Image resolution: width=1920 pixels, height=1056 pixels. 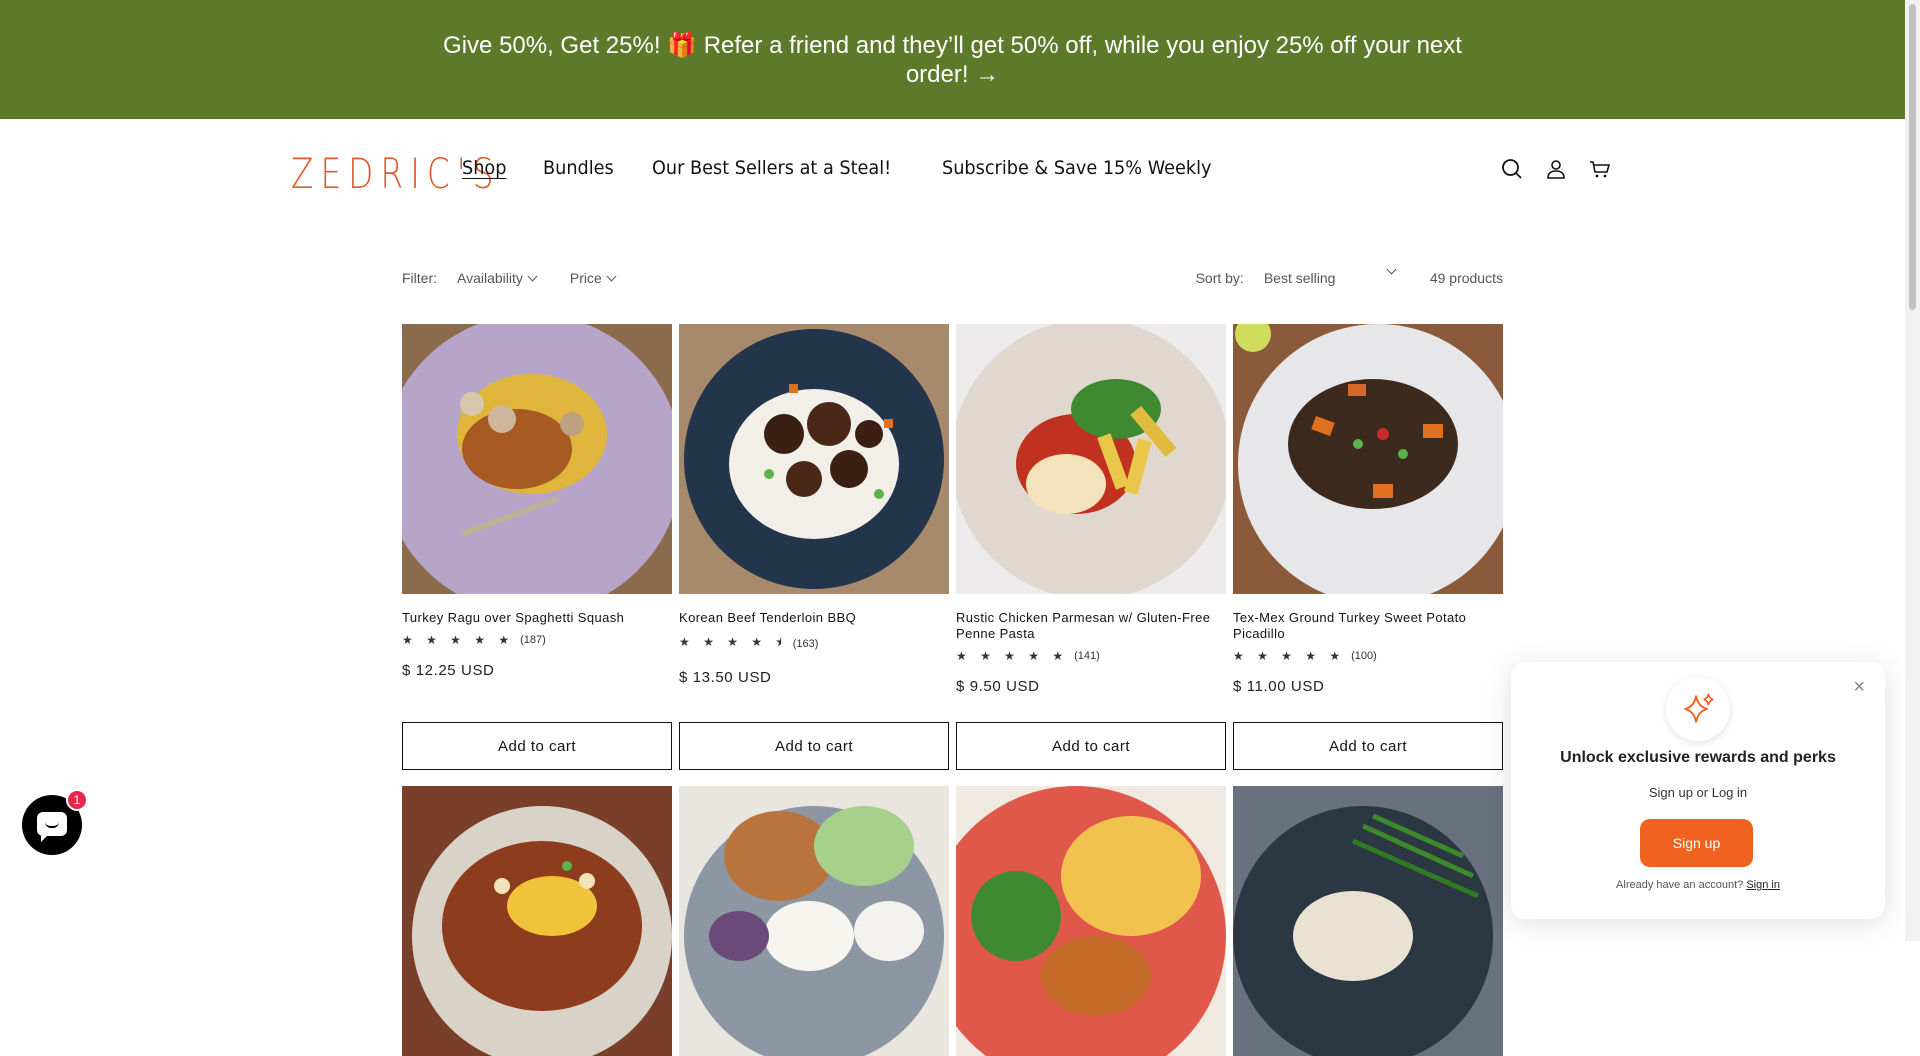 I want to click on nav-item-shop: Shop, so click(x=484, y=168).